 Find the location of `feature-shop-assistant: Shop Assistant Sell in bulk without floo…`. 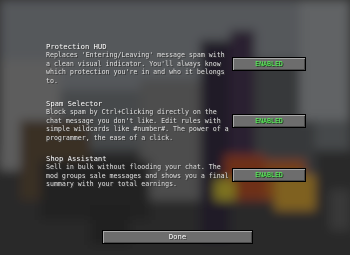

feature-shop-assistant: Shop Assistant Sell in bulk without floo… is located at coordinates (138, 171).